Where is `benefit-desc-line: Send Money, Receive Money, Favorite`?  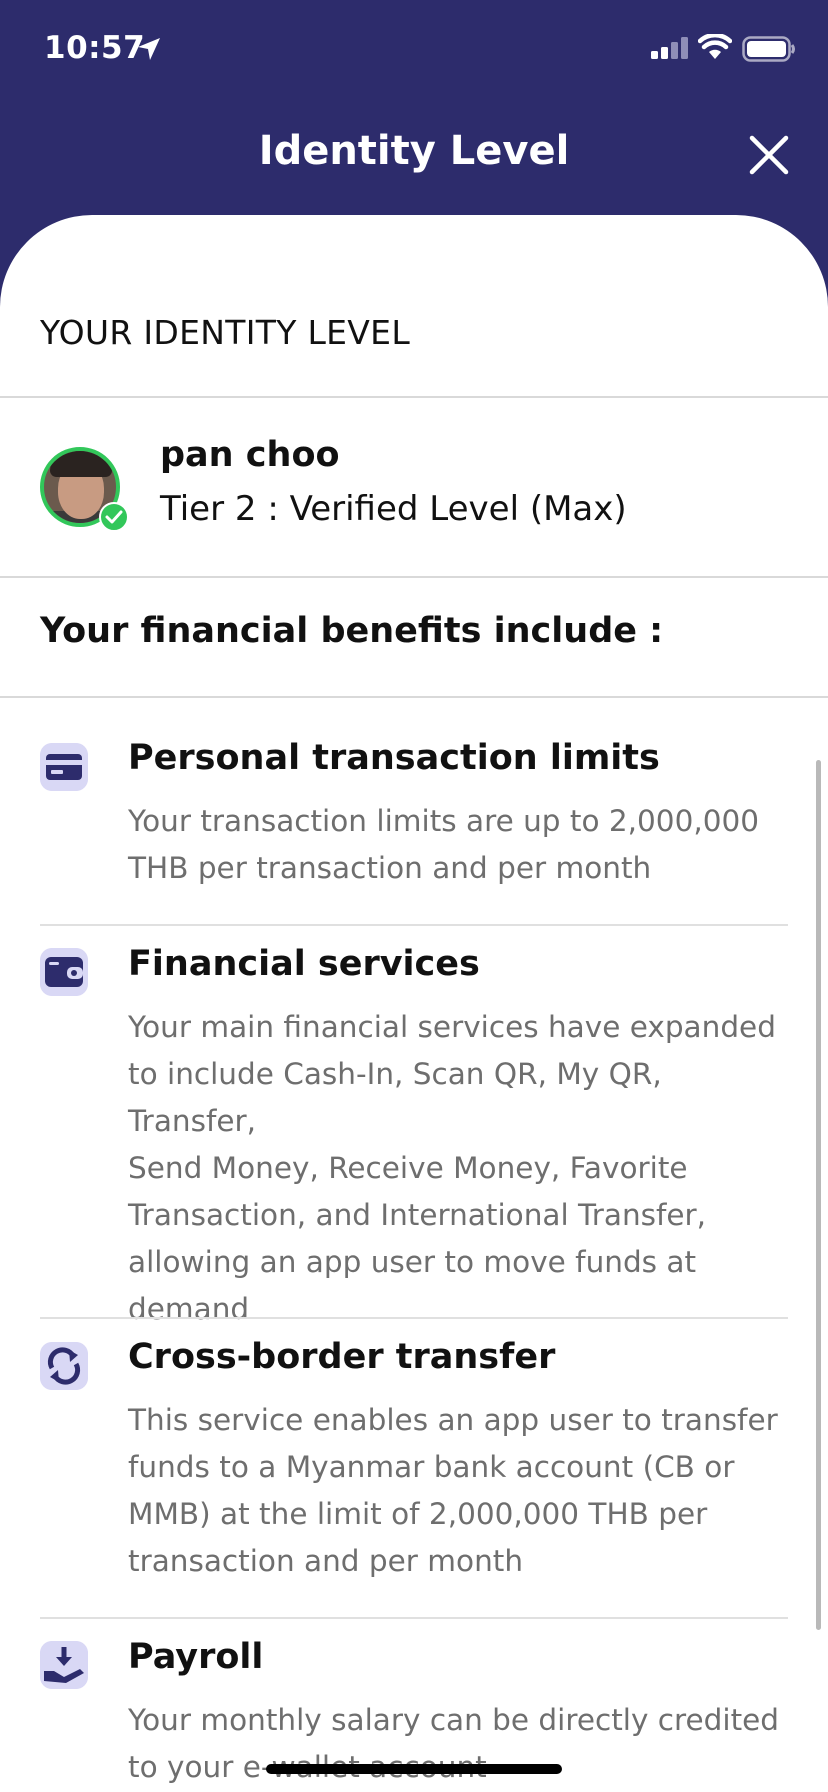
benefit-desc-line: Send Money, Receive Money, Favorite is located at coordinates (408, 1168).